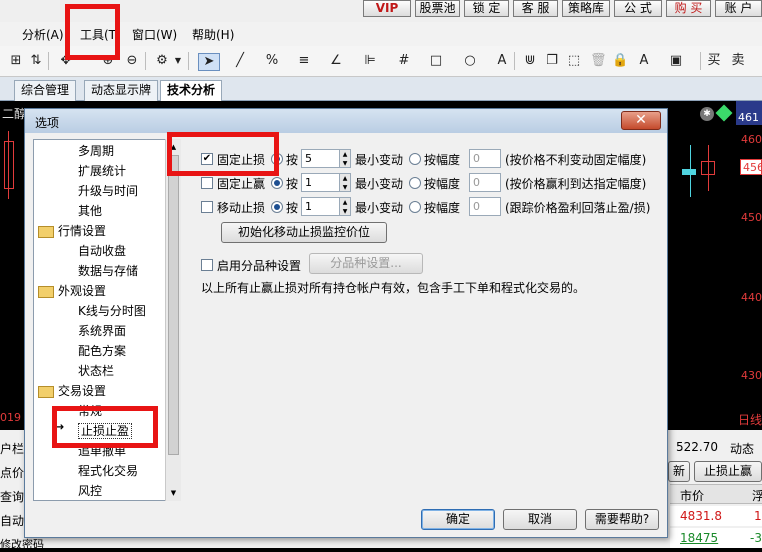 This screenshot has height=552, width=762. What do you see at coordinates (240, 61) in the screenshot?
I see `line-tool-icon: ╱` at bounding box center [240, 61].